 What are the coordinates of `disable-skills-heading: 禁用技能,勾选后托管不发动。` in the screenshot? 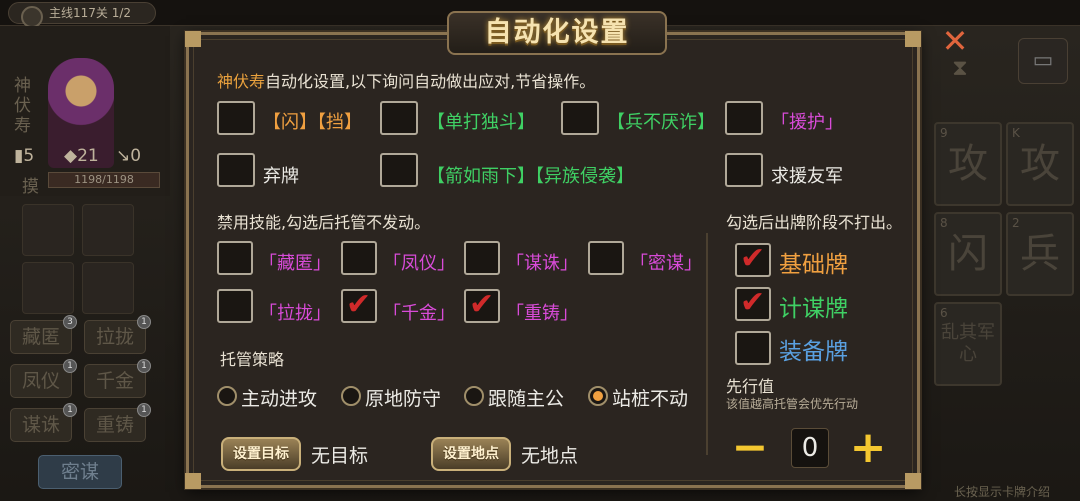 It's located at (324, 222).